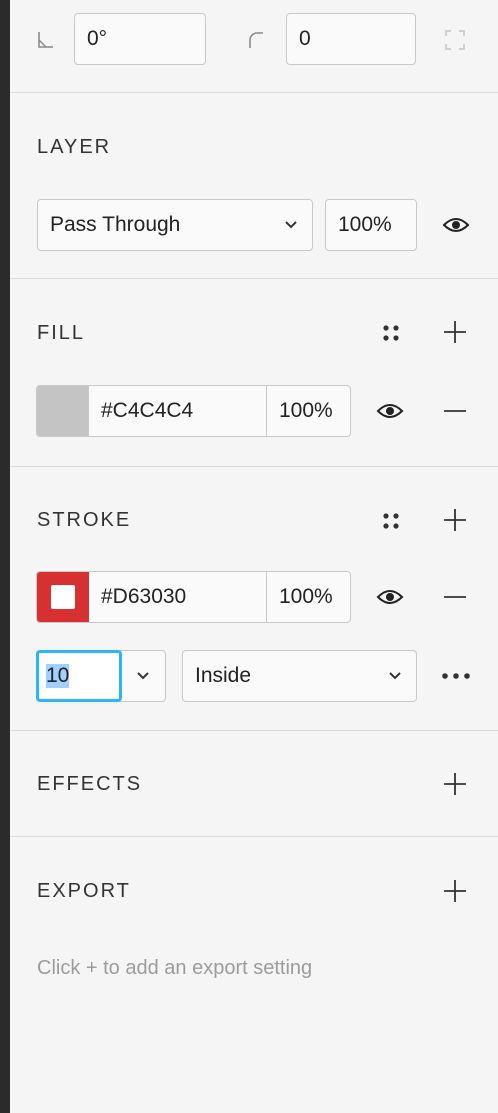 The height and width of the screenshot is (1113, 498). I want to click on stroke-color-swatch, so click(63, 597).